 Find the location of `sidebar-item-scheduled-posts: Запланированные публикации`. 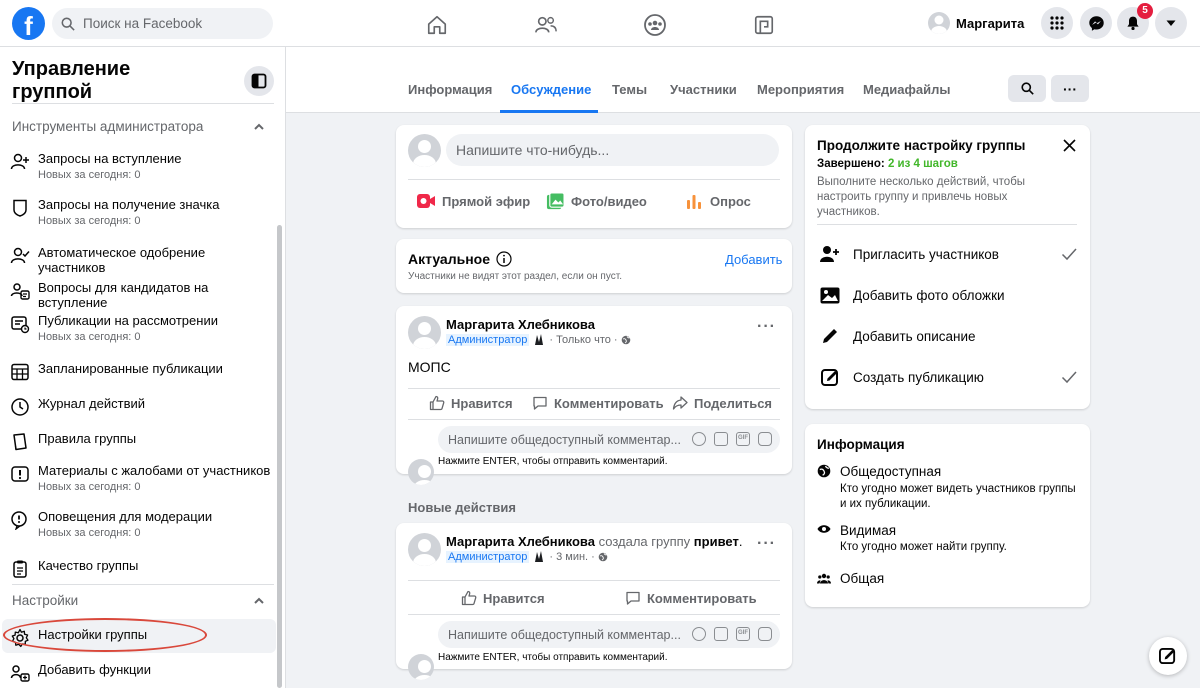

sidebar-item-scheduled-posts: Запланированные публикации is located at coordinates (143, 371).